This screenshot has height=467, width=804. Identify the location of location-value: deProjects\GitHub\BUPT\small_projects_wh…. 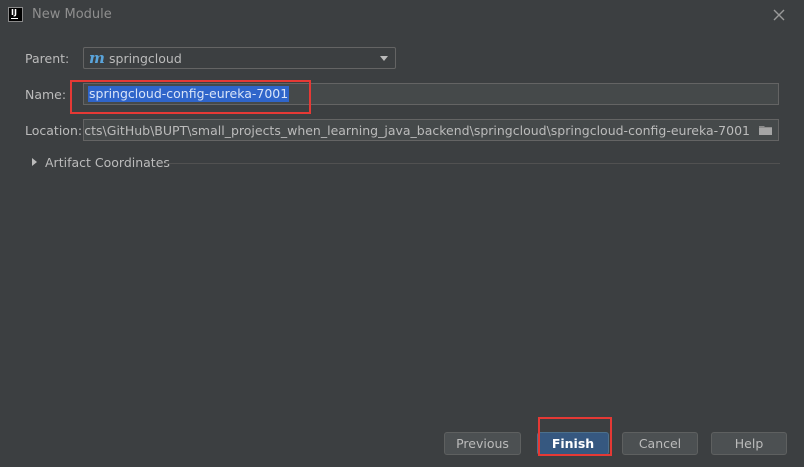
(416, 130).